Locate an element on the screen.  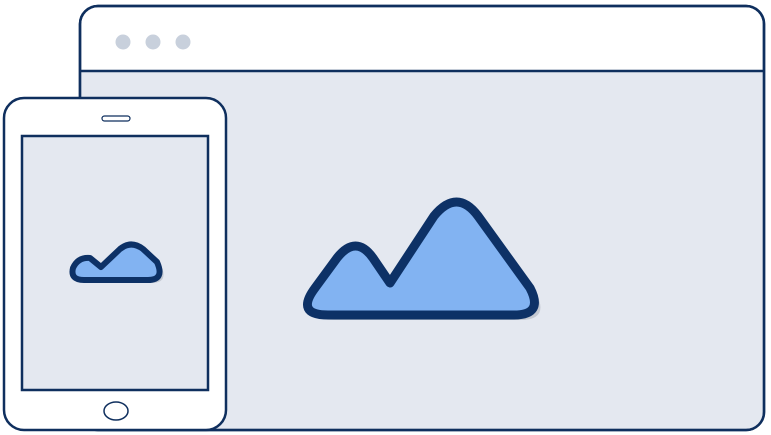
window-controls is located at coordinates (153, 42).